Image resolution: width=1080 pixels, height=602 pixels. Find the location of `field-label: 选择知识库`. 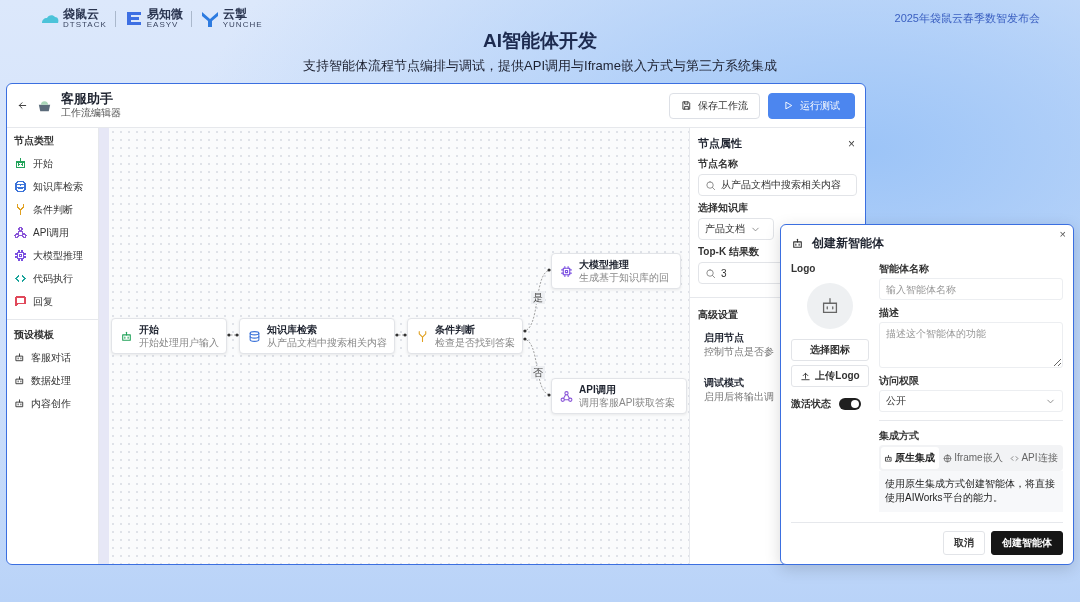

field-label: 选择知识库 is located at coordinates (723, 207).